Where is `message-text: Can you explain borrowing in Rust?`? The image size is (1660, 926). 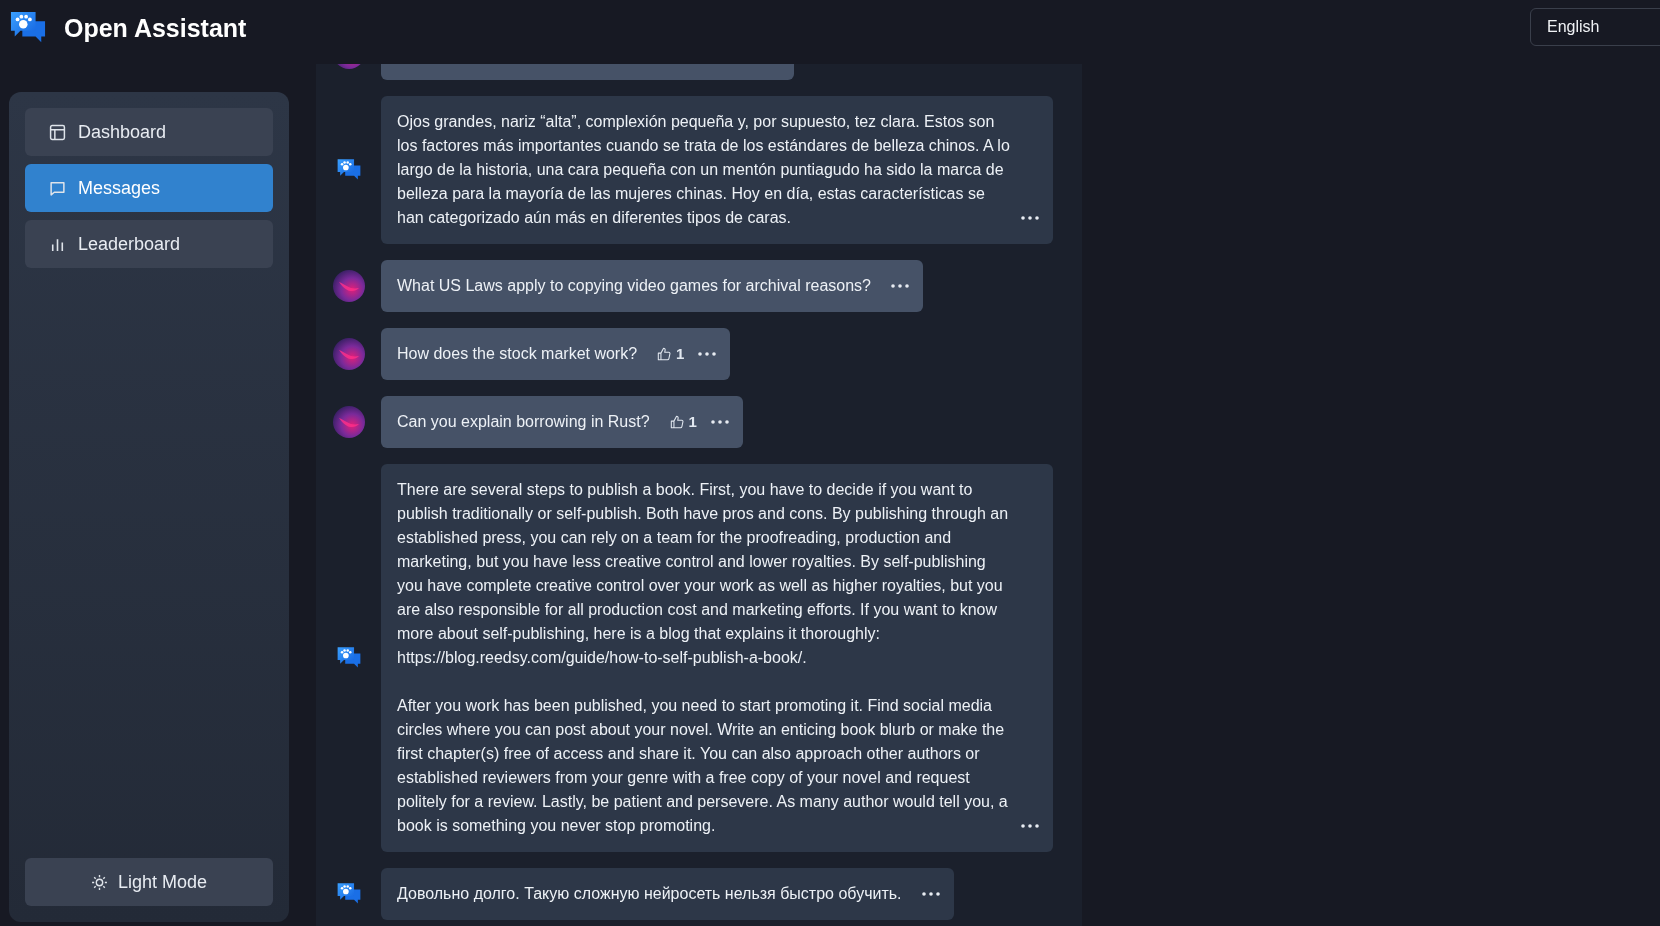
message-text: Can you explain borrowing in Rust? is located at coordinates (523, 422).